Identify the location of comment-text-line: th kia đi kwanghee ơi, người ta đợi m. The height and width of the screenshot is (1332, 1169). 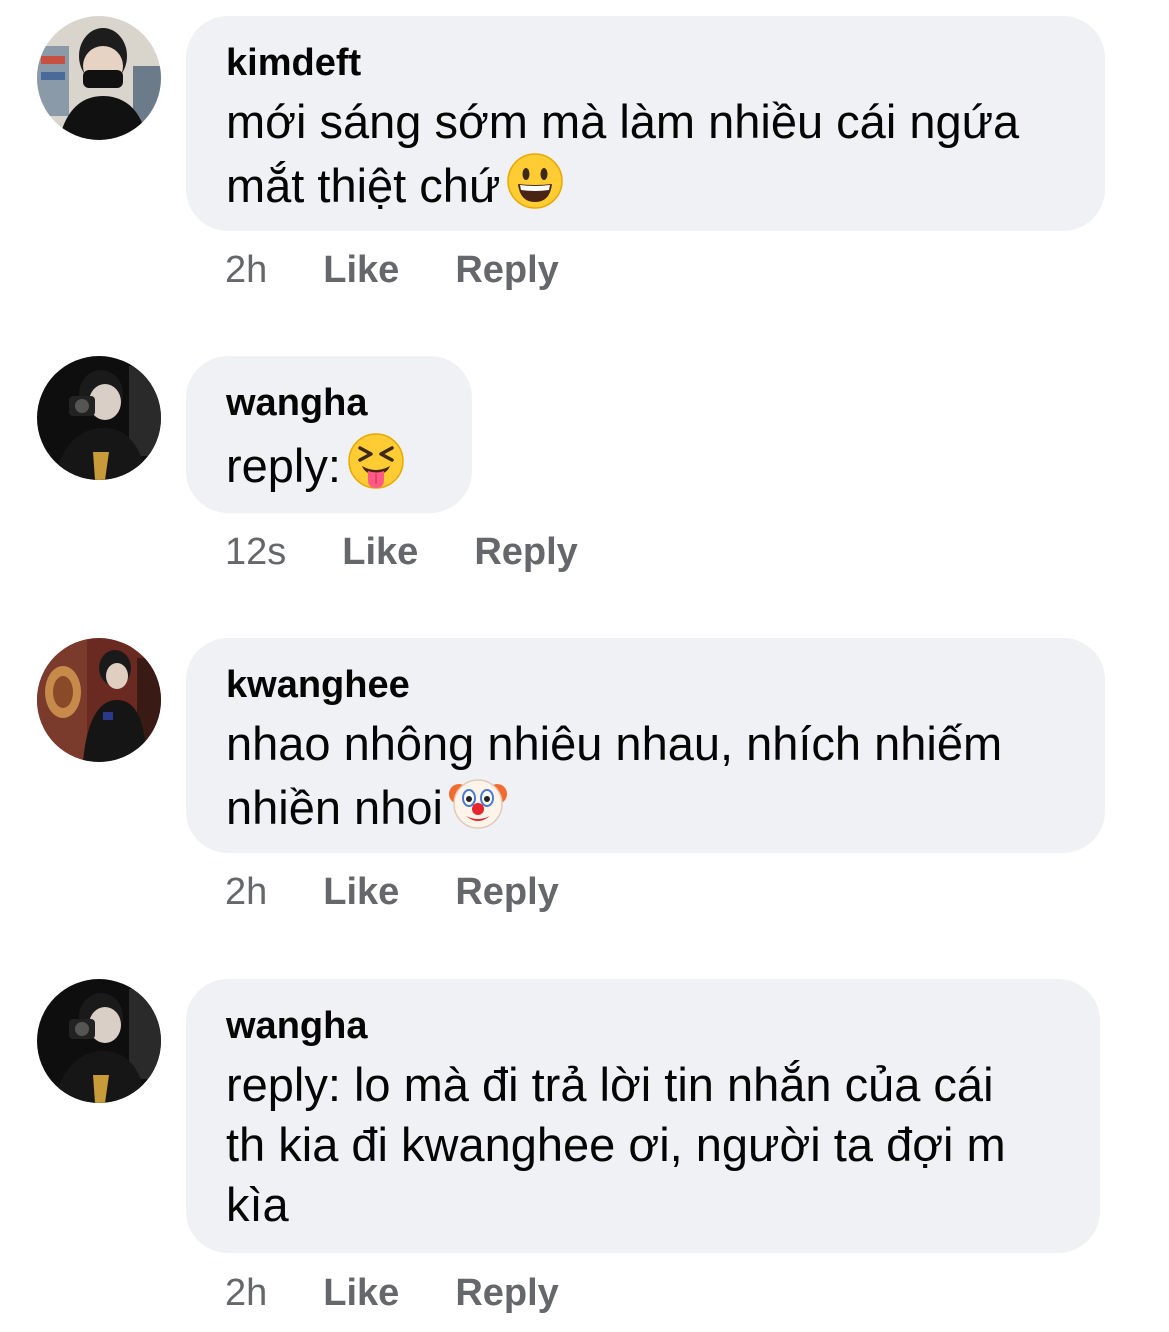
(616, 1144).